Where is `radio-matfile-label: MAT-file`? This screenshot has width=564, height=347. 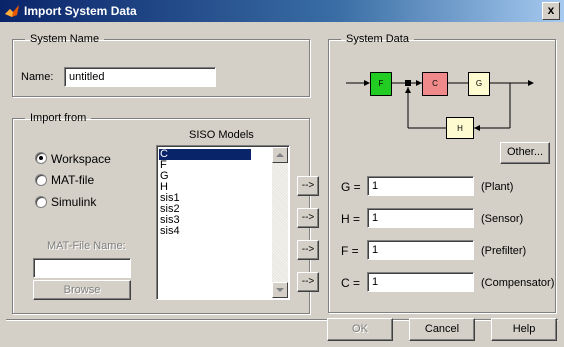
radio-matfile-label: MAT-file is located at coordinates (73, 180).